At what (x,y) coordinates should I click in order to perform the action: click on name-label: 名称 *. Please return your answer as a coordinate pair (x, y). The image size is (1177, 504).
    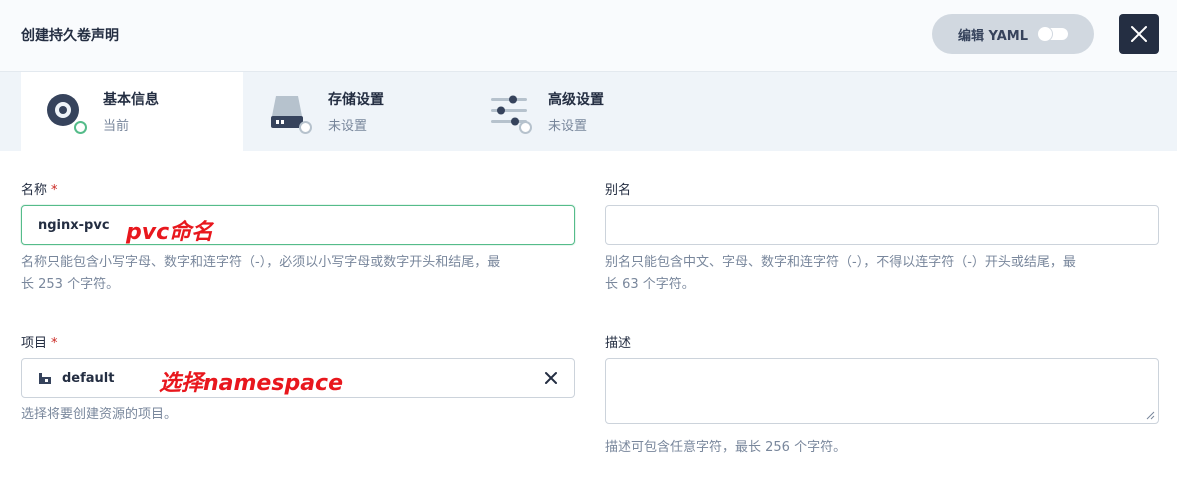
    Looking at the image, I should click on (39, 188).